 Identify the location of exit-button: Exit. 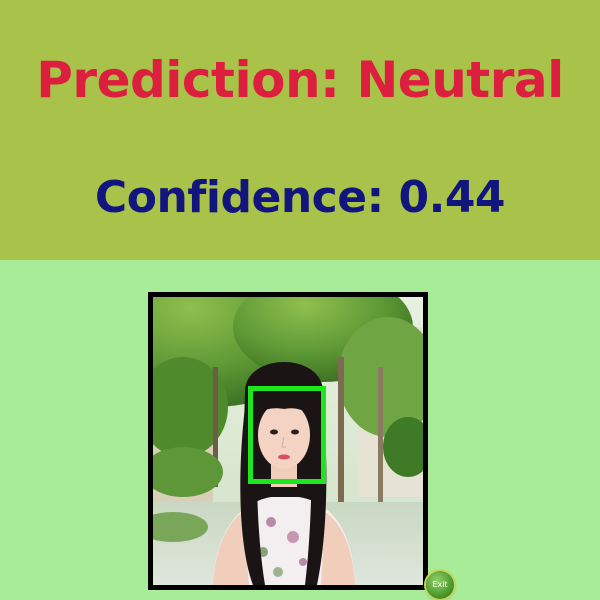
(440, 585).